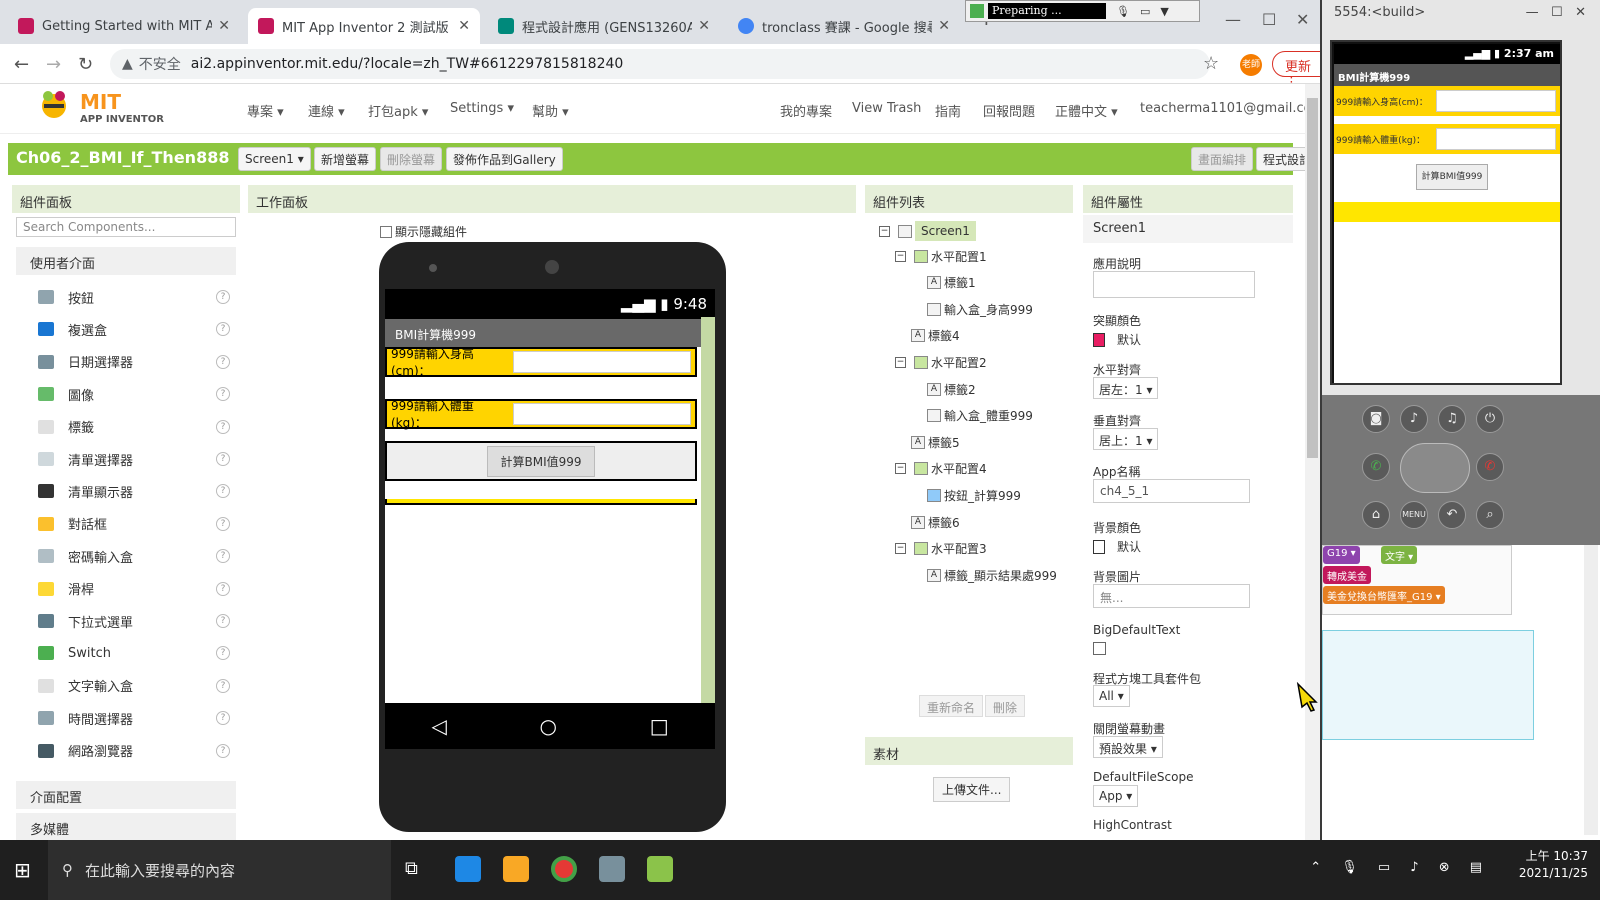 The image size is (1600, 900). What do you see at coordinates (516, 869) in the screenshot?
I see `file-explorer-icon` at bounding box center [516, 869].